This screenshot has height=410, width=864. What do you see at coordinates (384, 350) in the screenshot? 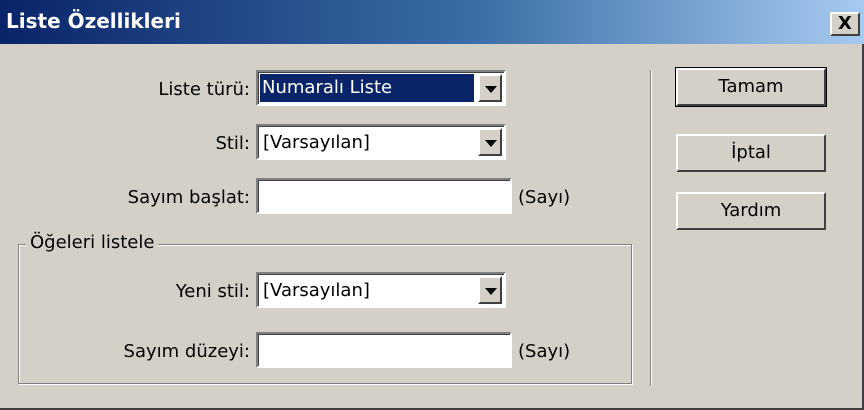
I see `count-level-input` at bounding box center [384, 350].